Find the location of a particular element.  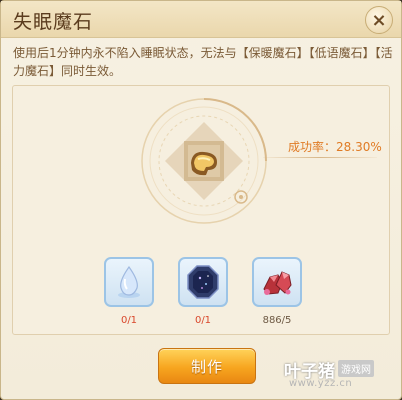

dark-octagon-gem-icon is located at coordinates (203, 282).